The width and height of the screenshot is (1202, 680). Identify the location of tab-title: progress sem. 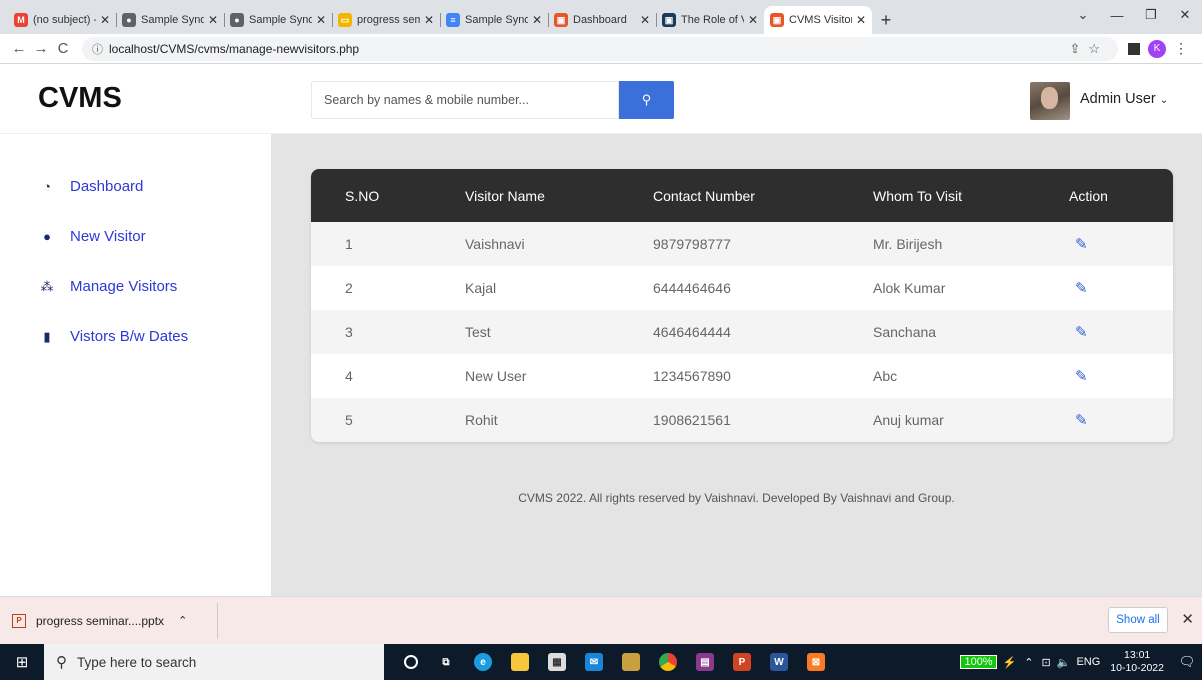
(388, 20).